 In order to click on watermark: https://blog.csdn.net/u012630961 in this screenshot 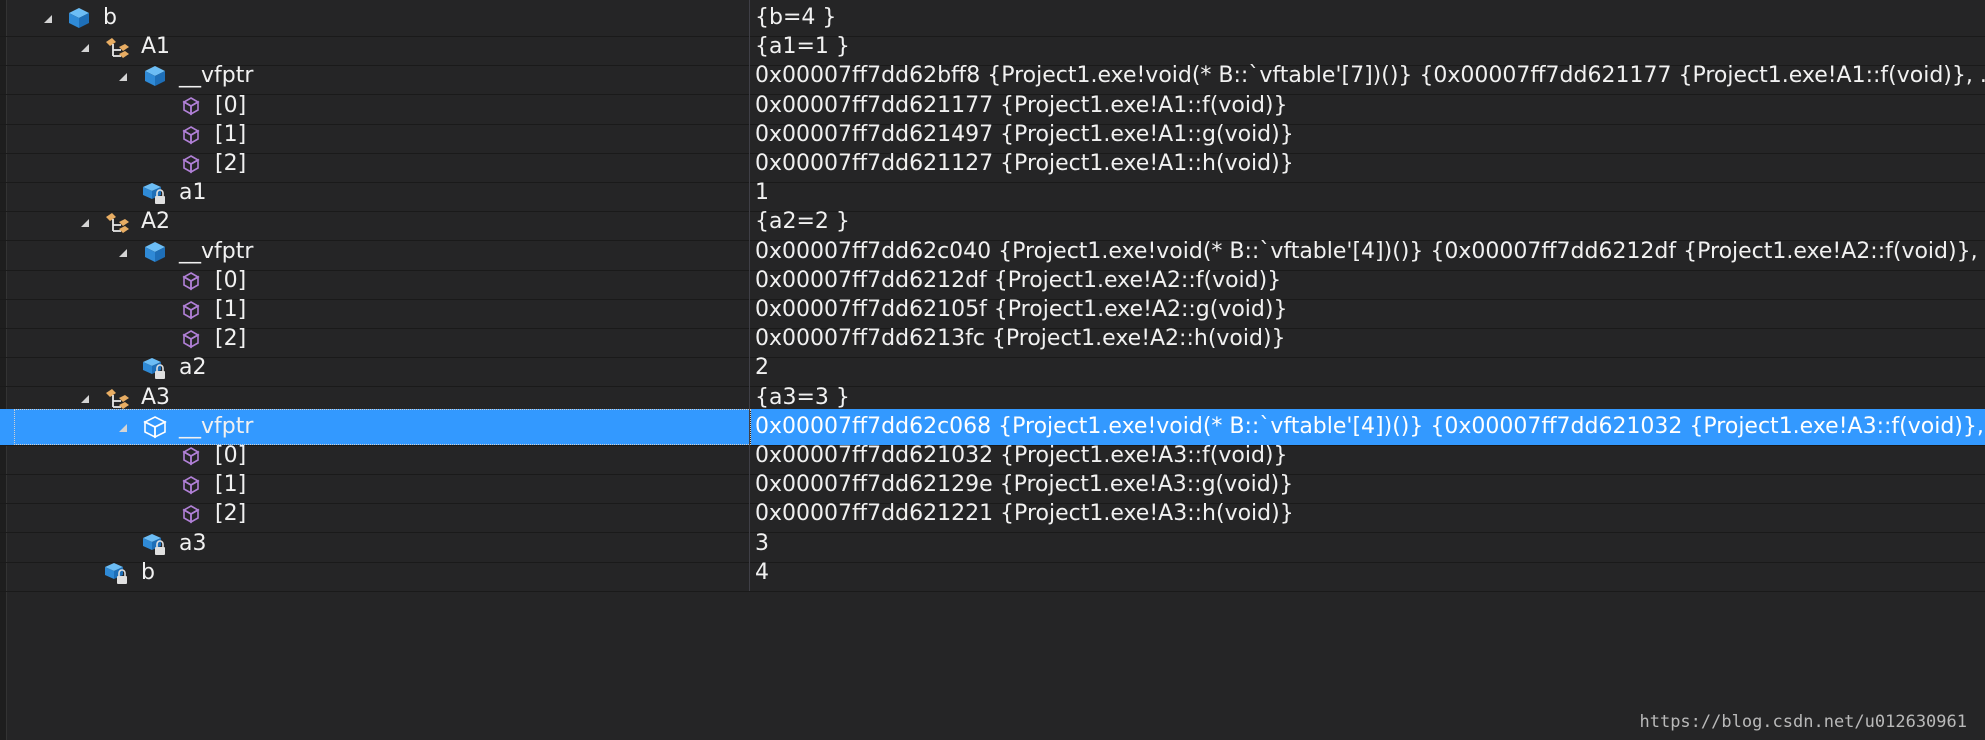, I will do `click(1803, 722)`.